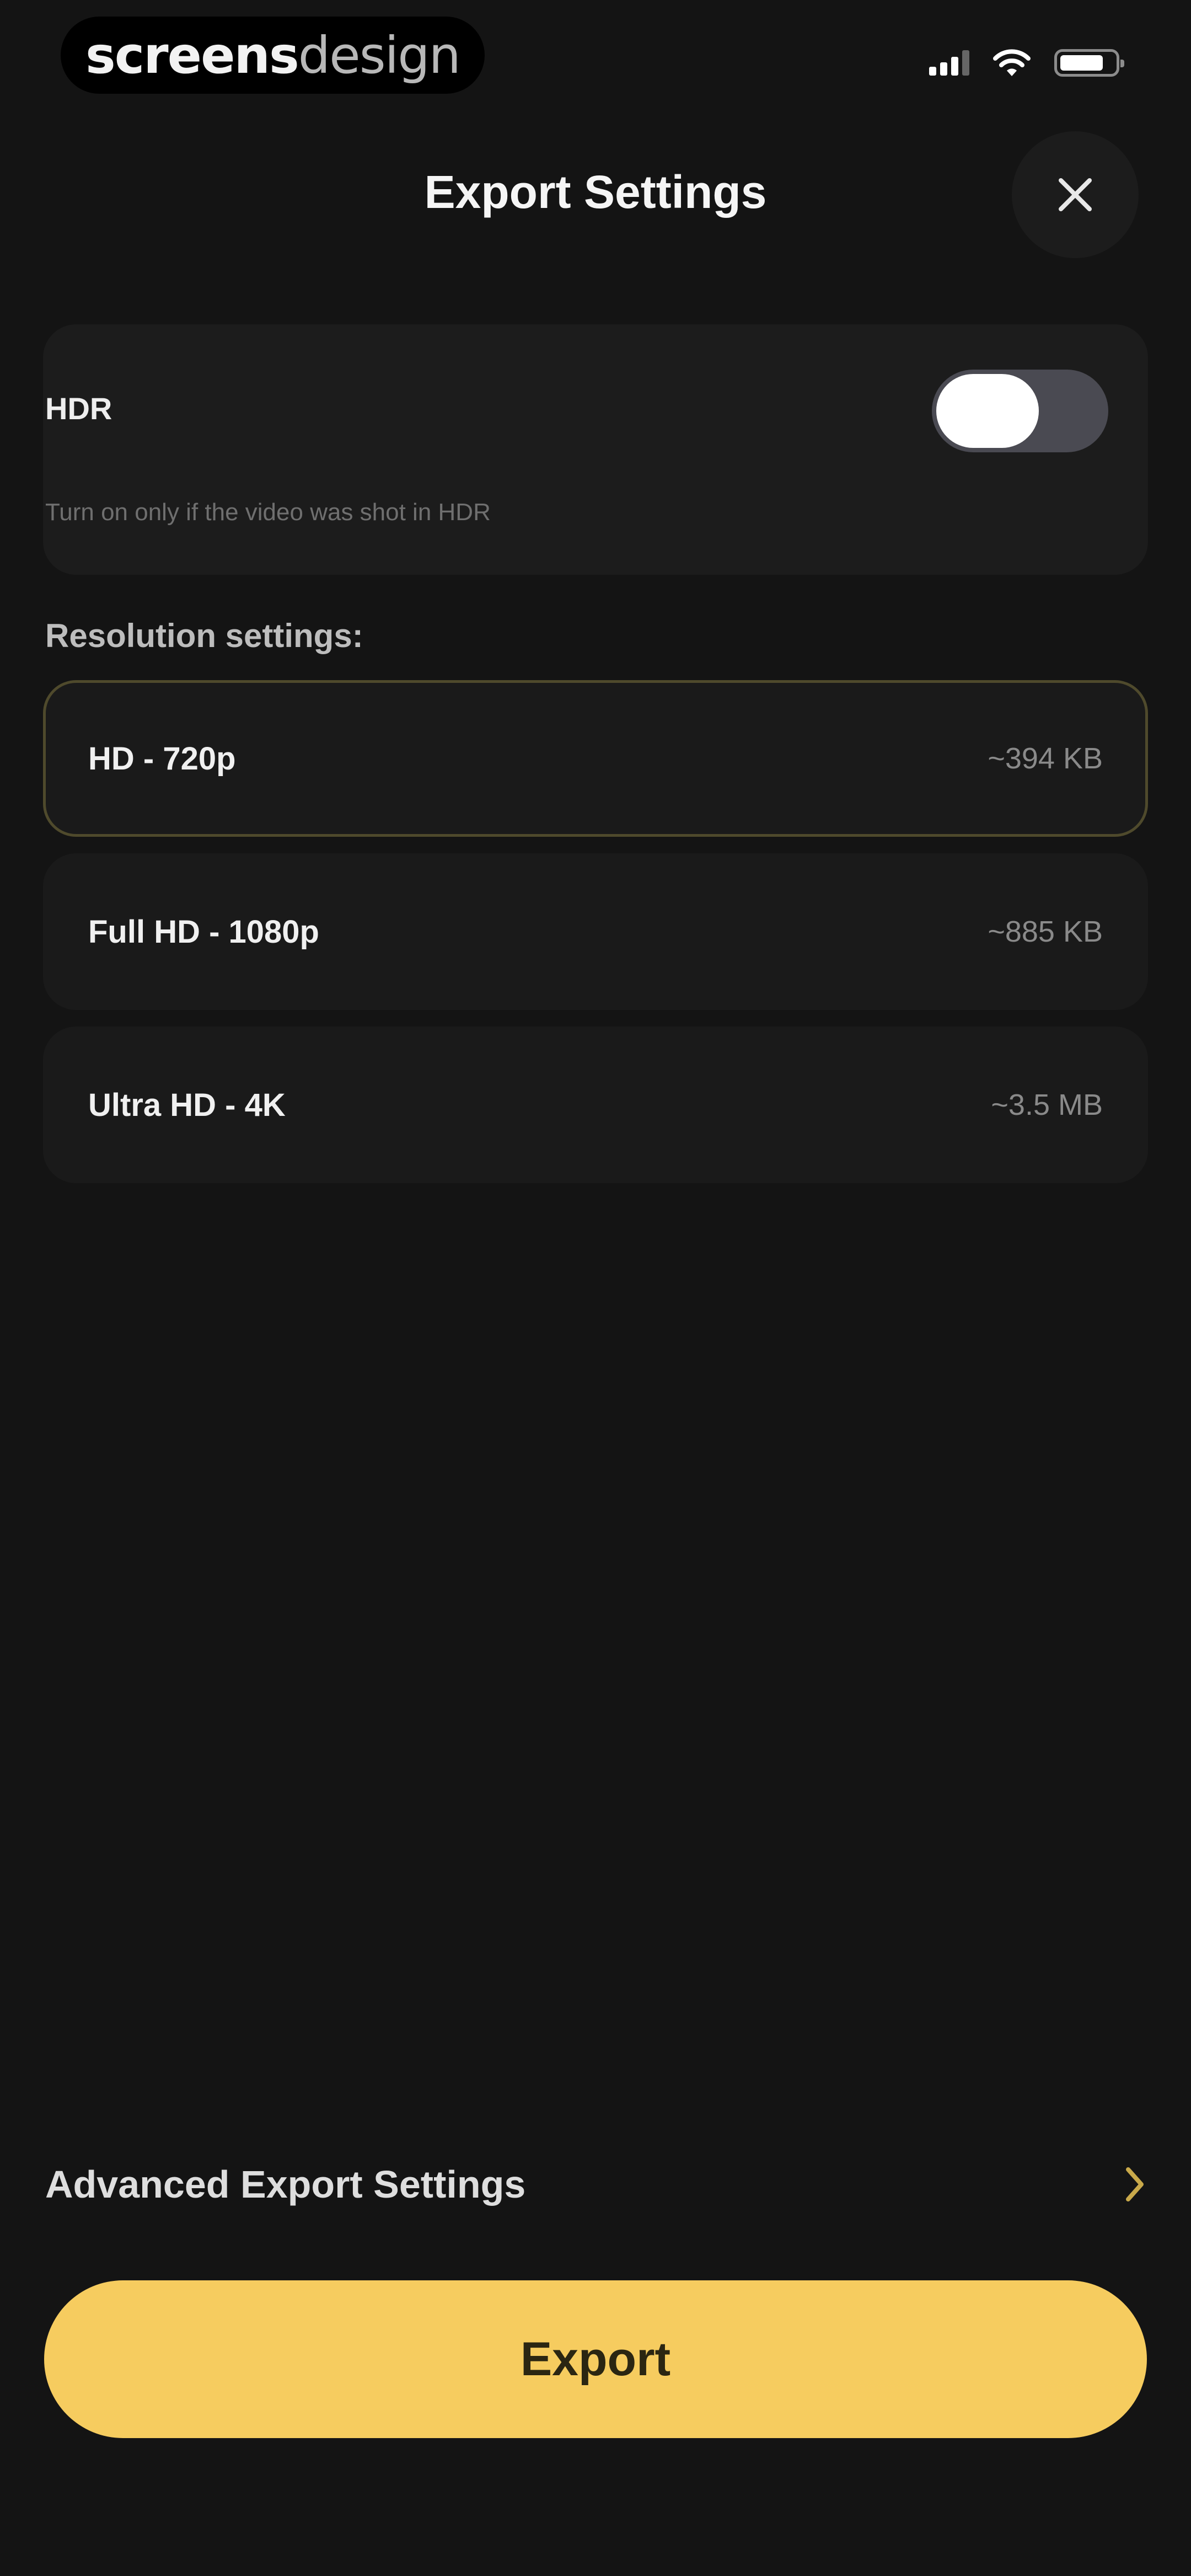  What do you see at coordinates (595, 2359) in the screenshot?
I see `export-button: Export` at bounding box center [595, 2359].